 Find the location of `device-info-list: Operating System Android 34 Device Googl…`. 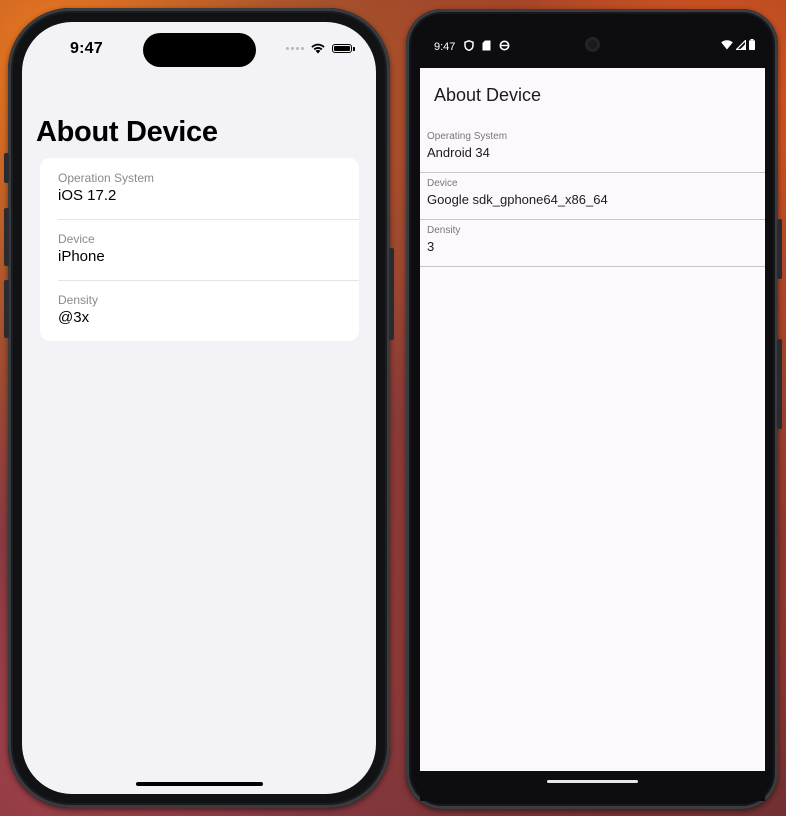

device-info-list: Operating System Android 34 Device Googl… is located at coordinates (592, 196).